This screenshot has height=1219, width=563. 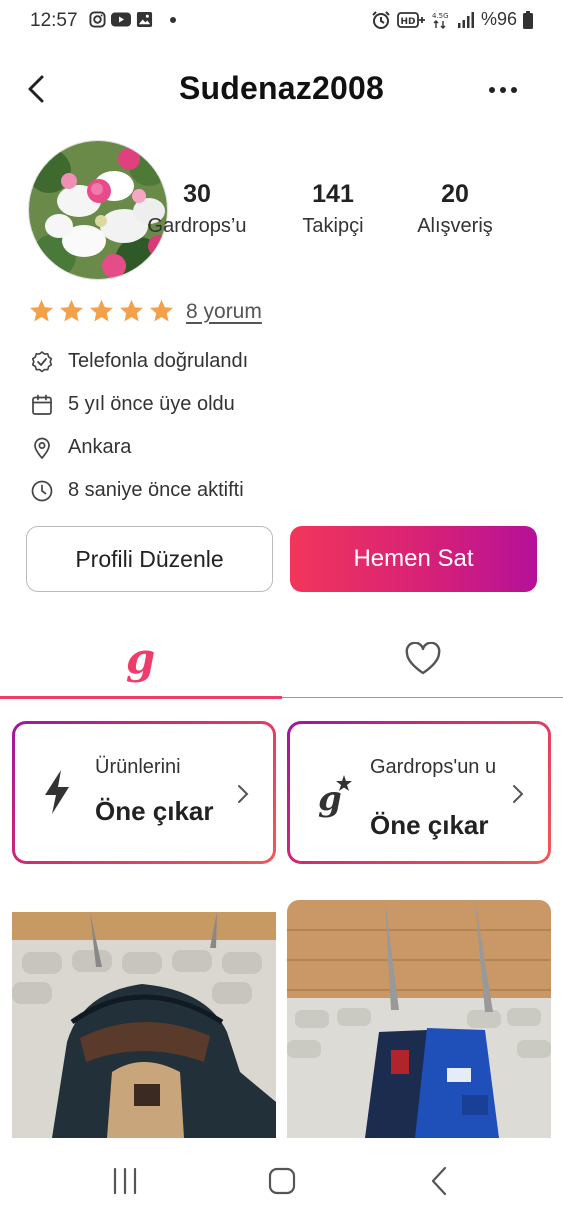 I want to click on product-image-jacket, so click(x=144, y=1025).